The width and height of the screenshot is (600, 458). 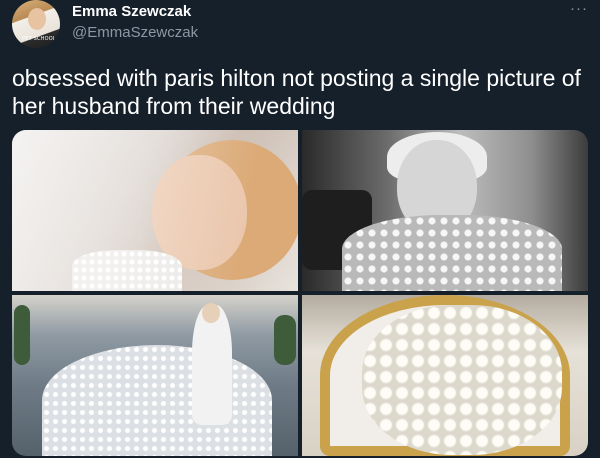 I want to click on author-name: Emma Szewczak, so click(x=131, y=11).